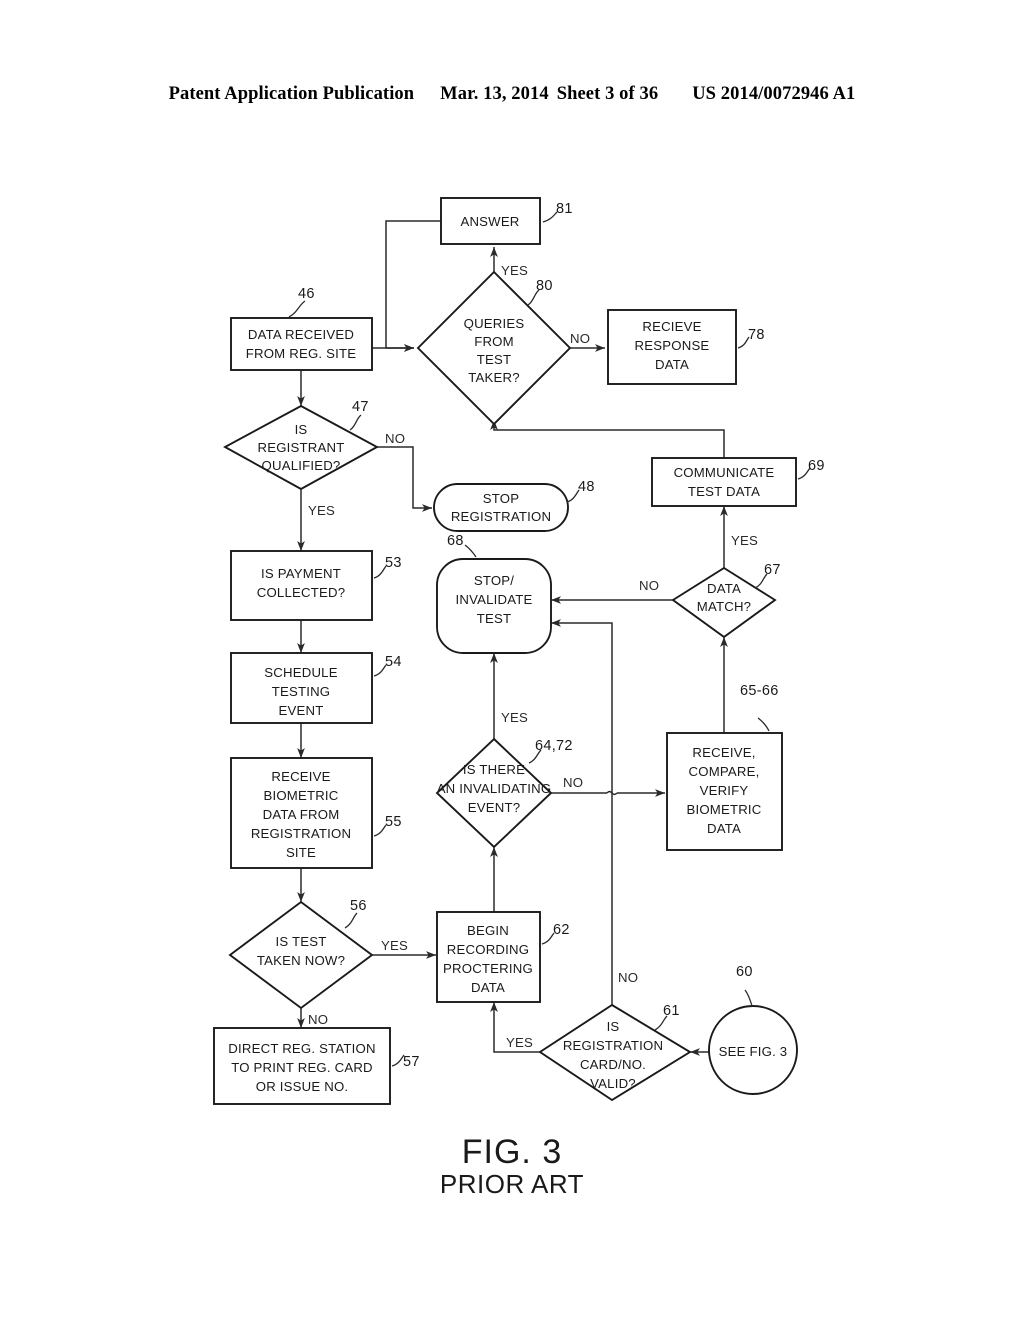 The width and height of the screenshot is (1024, 1320). What do you see at coordinates (488, 930) in the screenshot?
I see `node-recording-line-0: BEGIN` at bounding box center [488, 930].